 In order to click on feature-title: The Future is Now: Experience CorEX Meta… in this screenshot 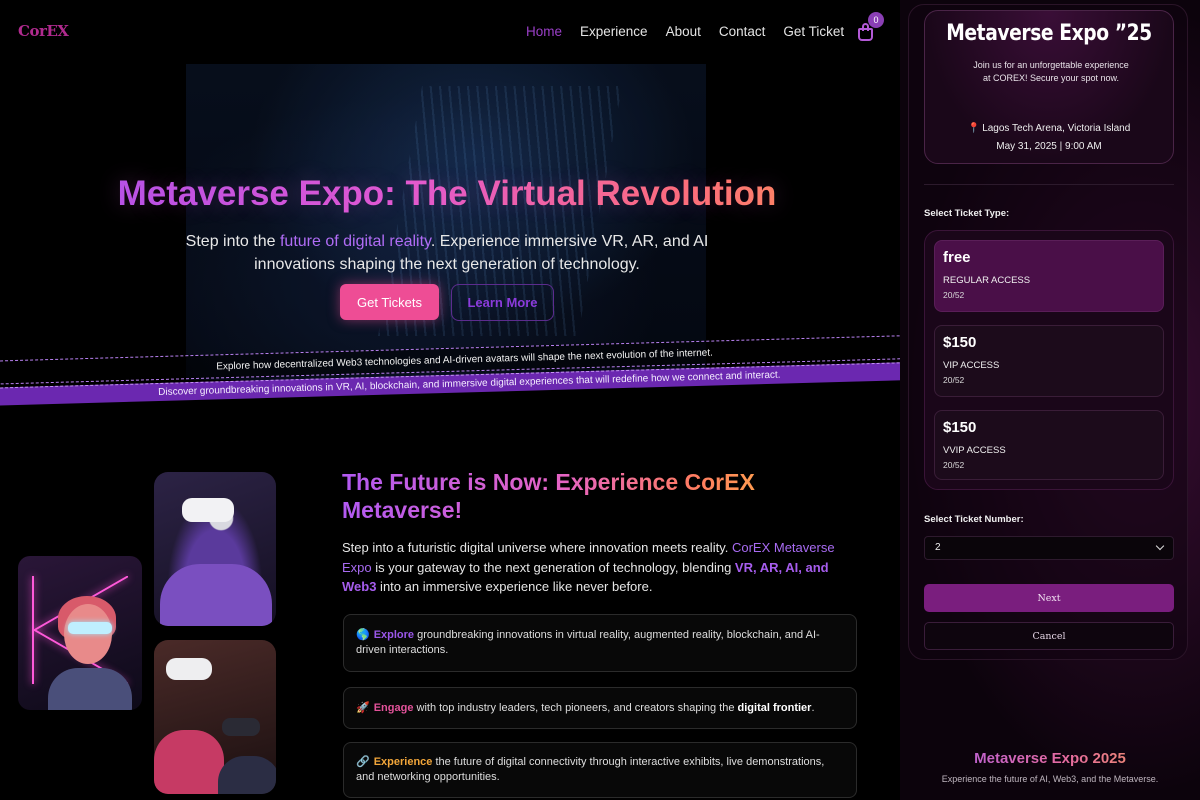, I will do `click(562, 496)`.